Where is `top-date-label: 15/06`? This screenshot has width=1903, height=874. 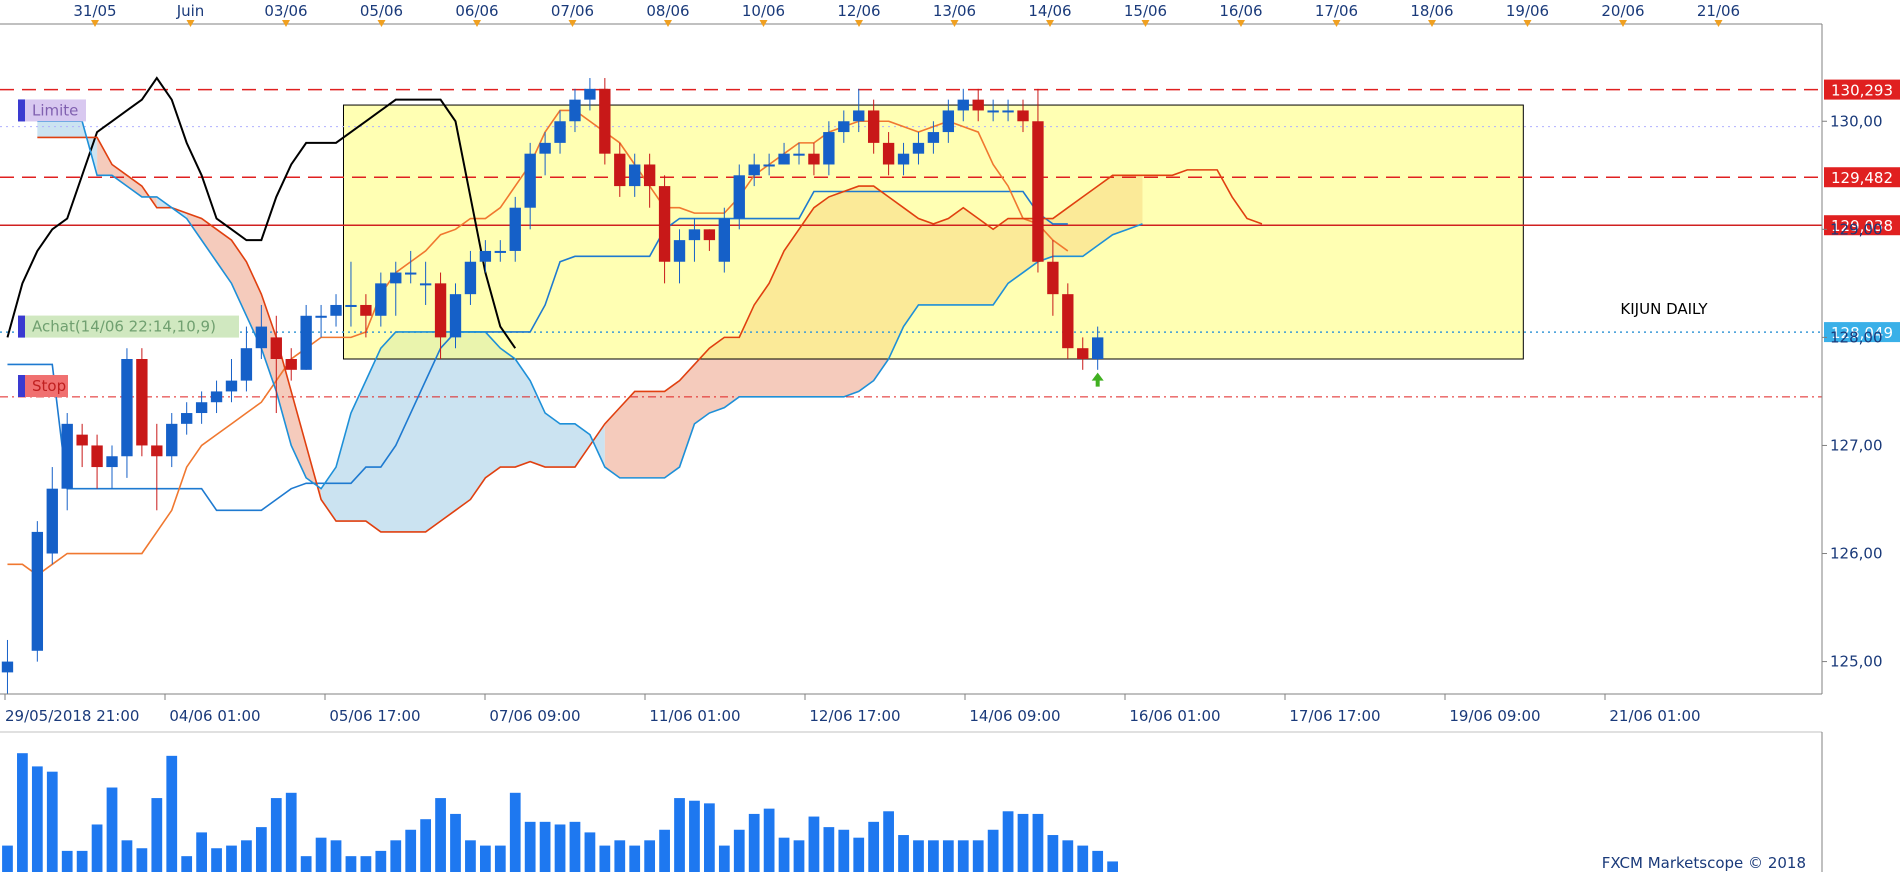 top-date-label: 15/06 is located at coordinates (1145, 11).